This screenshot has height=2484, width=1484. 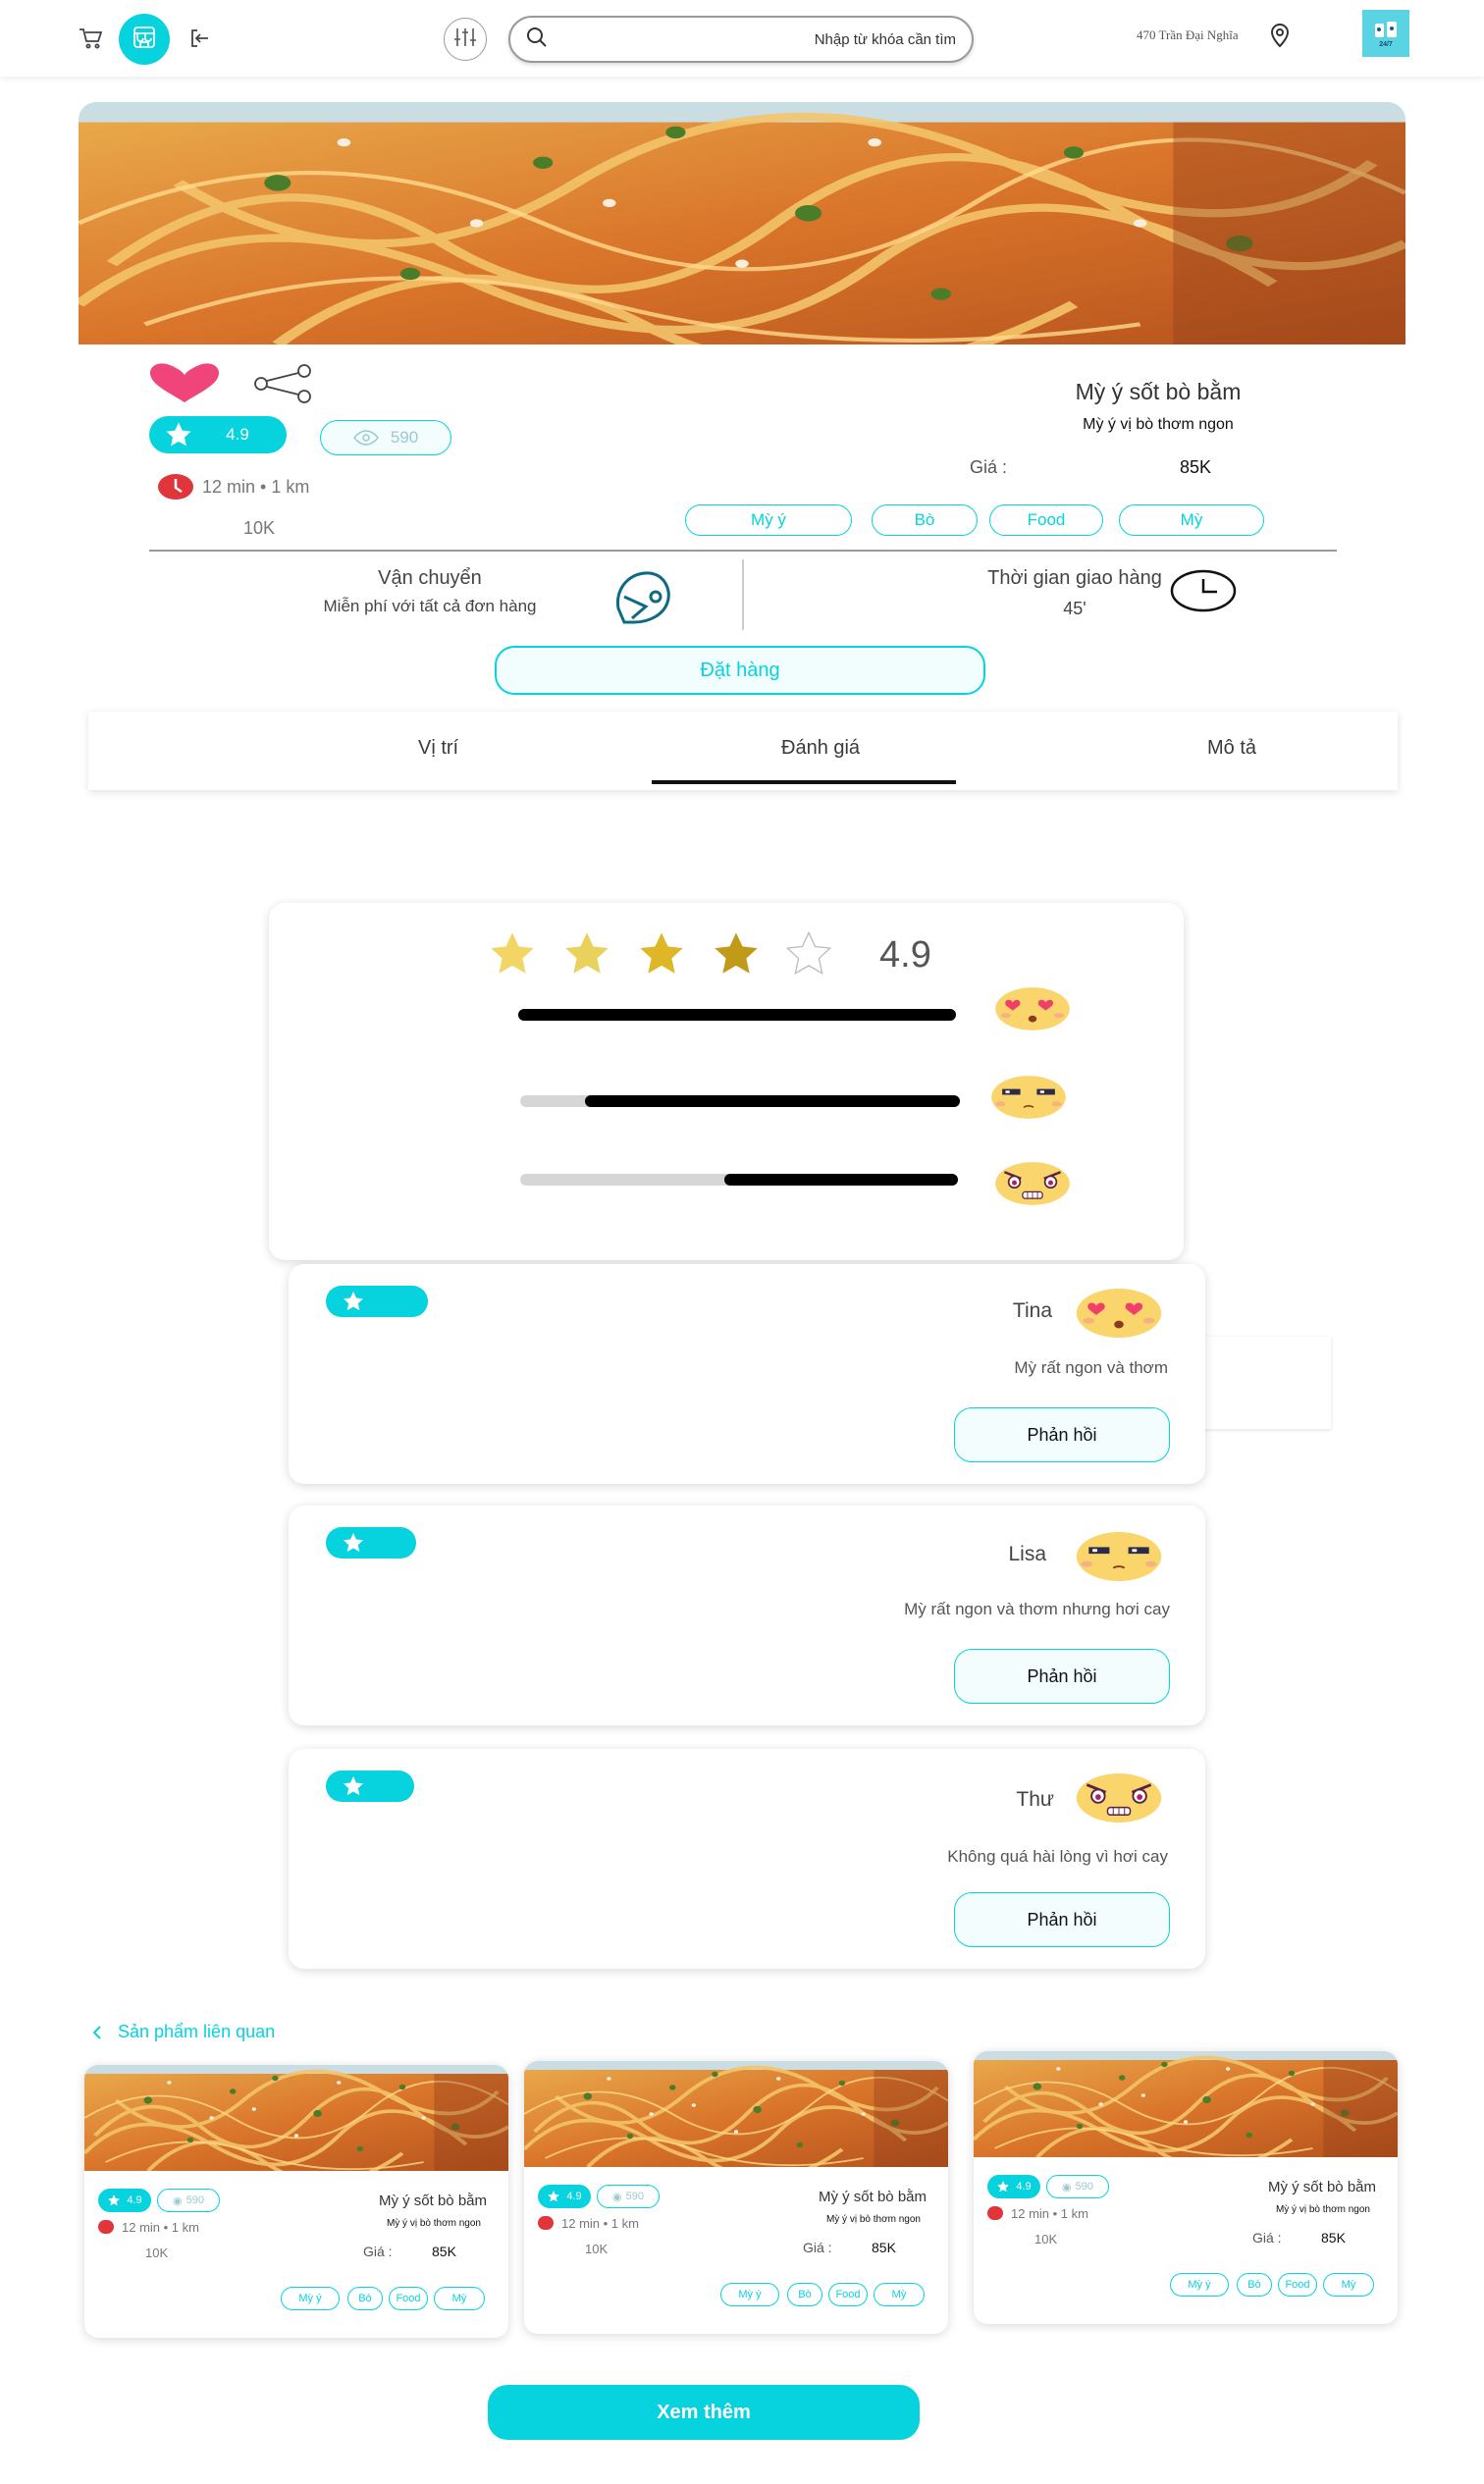 I want to click on love-emoji-icon, so click(x=1033, y=1009).